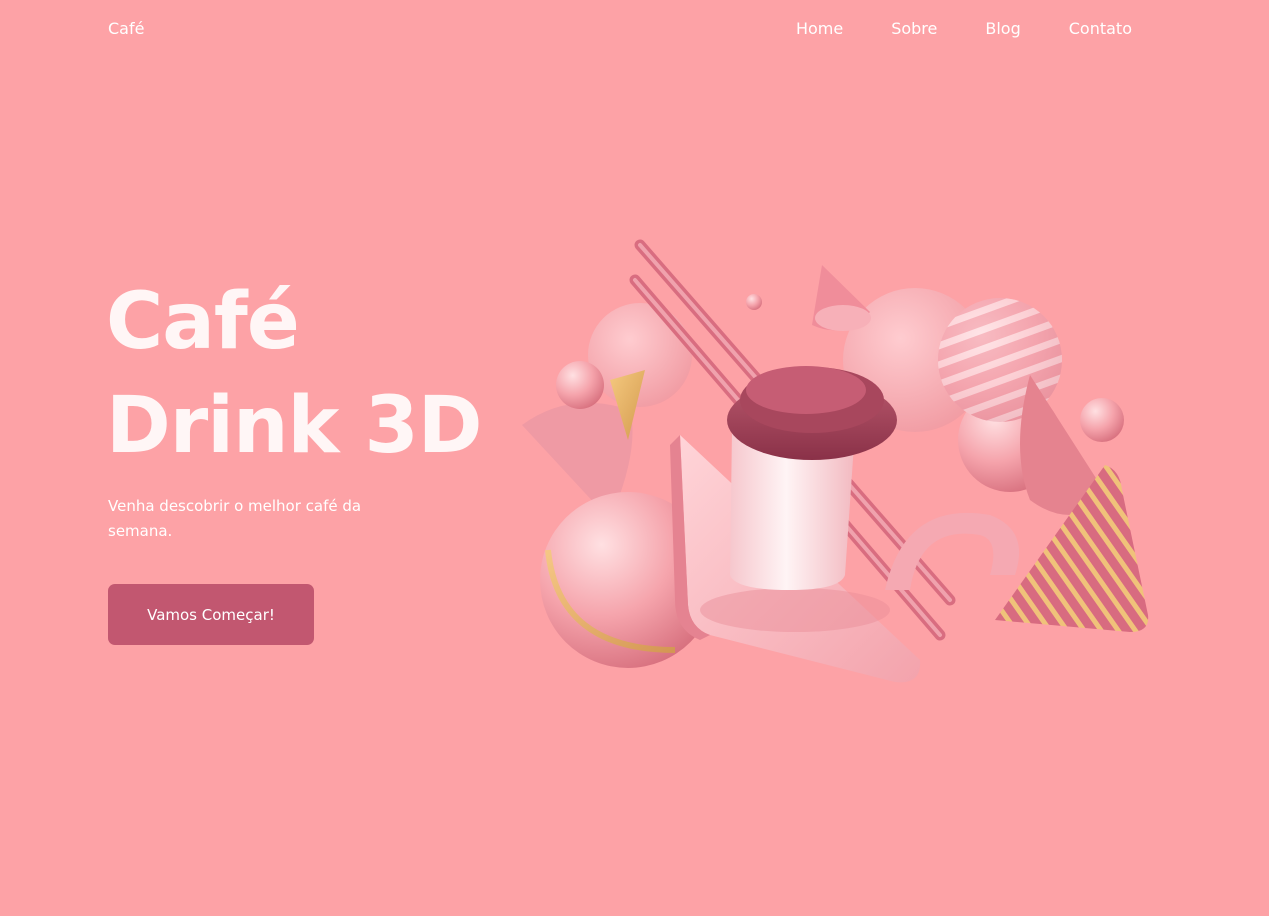 The height and width of the screenshot is (916, 1269). Describe the element at coordinates (1002, 29) in the screenshot. I see `nav-link-blog: Blog` at that location.